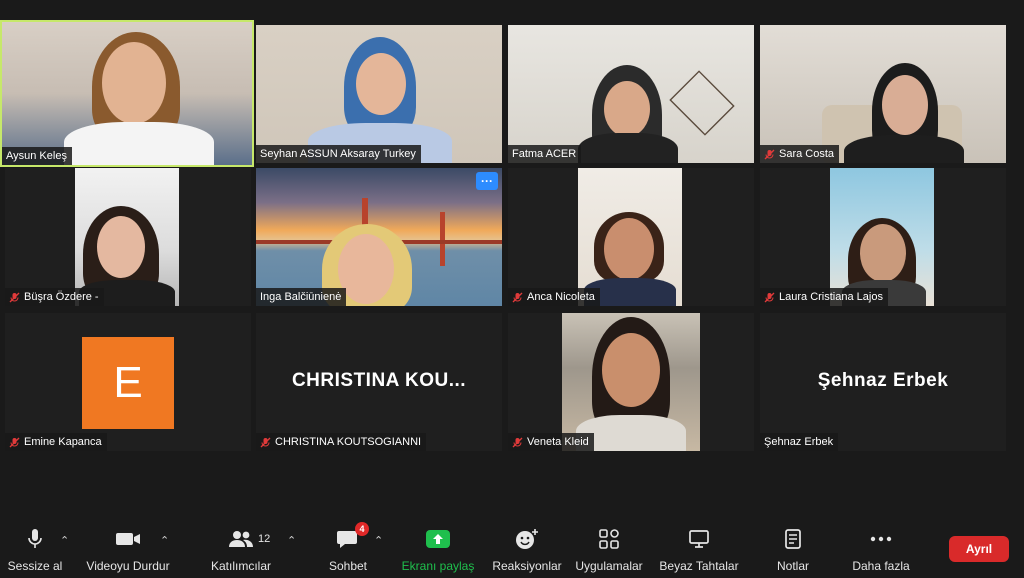 The height and width of the screenshot is (578, 1024). I want to click on audio-options-caret: ⌃, so click(64, 540).